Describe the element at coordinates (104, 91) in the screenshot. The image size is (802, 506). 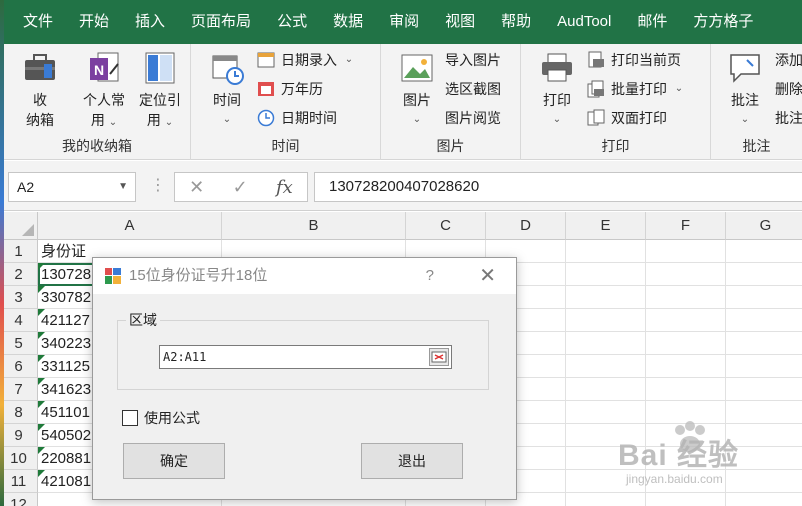
I see `personal-common-button: N 个人常 用 ⌄` at that location.